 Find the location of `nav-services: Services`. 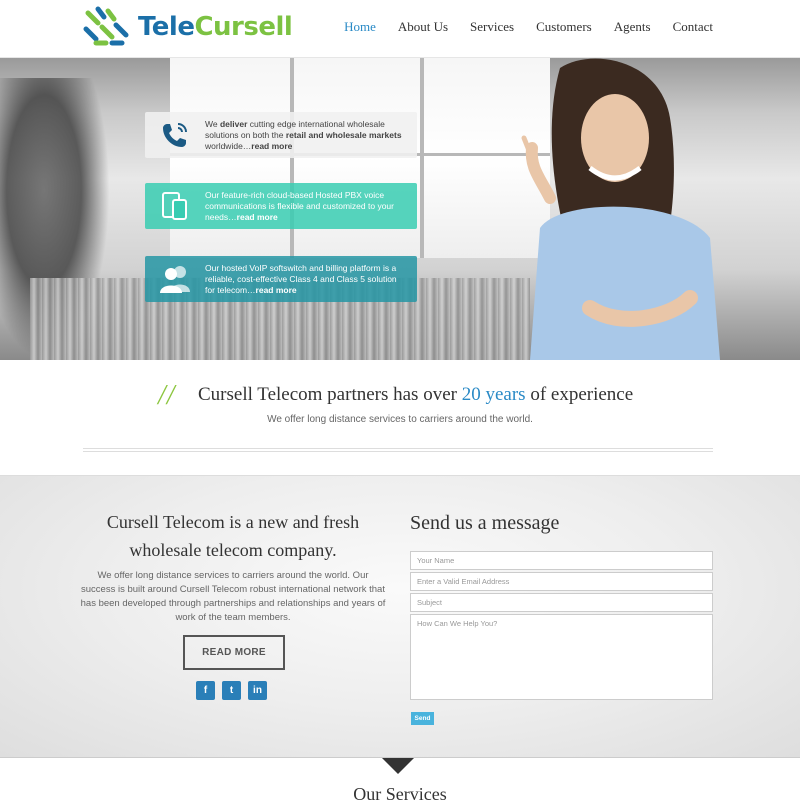

nav-services: Services is located at coordinates (492, 27).